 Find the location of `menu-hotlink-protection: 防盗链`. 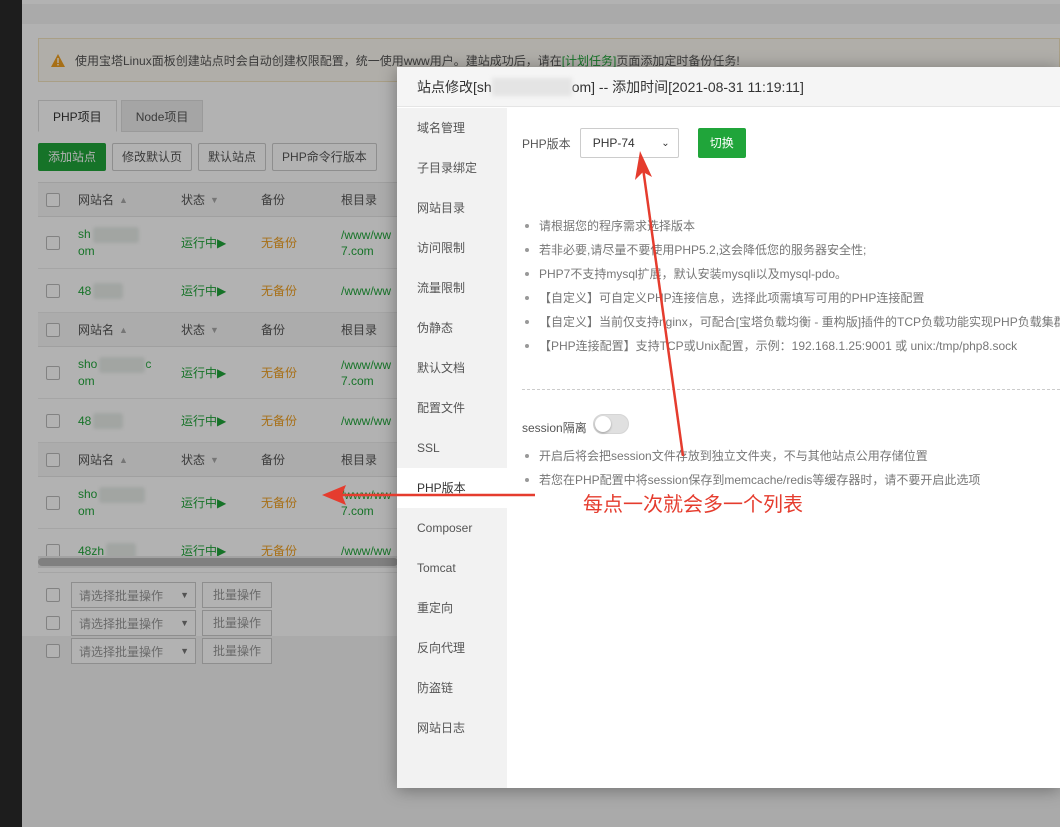

menu-hotlink-protection: 防盗链 is located at coordinates (452, 688).